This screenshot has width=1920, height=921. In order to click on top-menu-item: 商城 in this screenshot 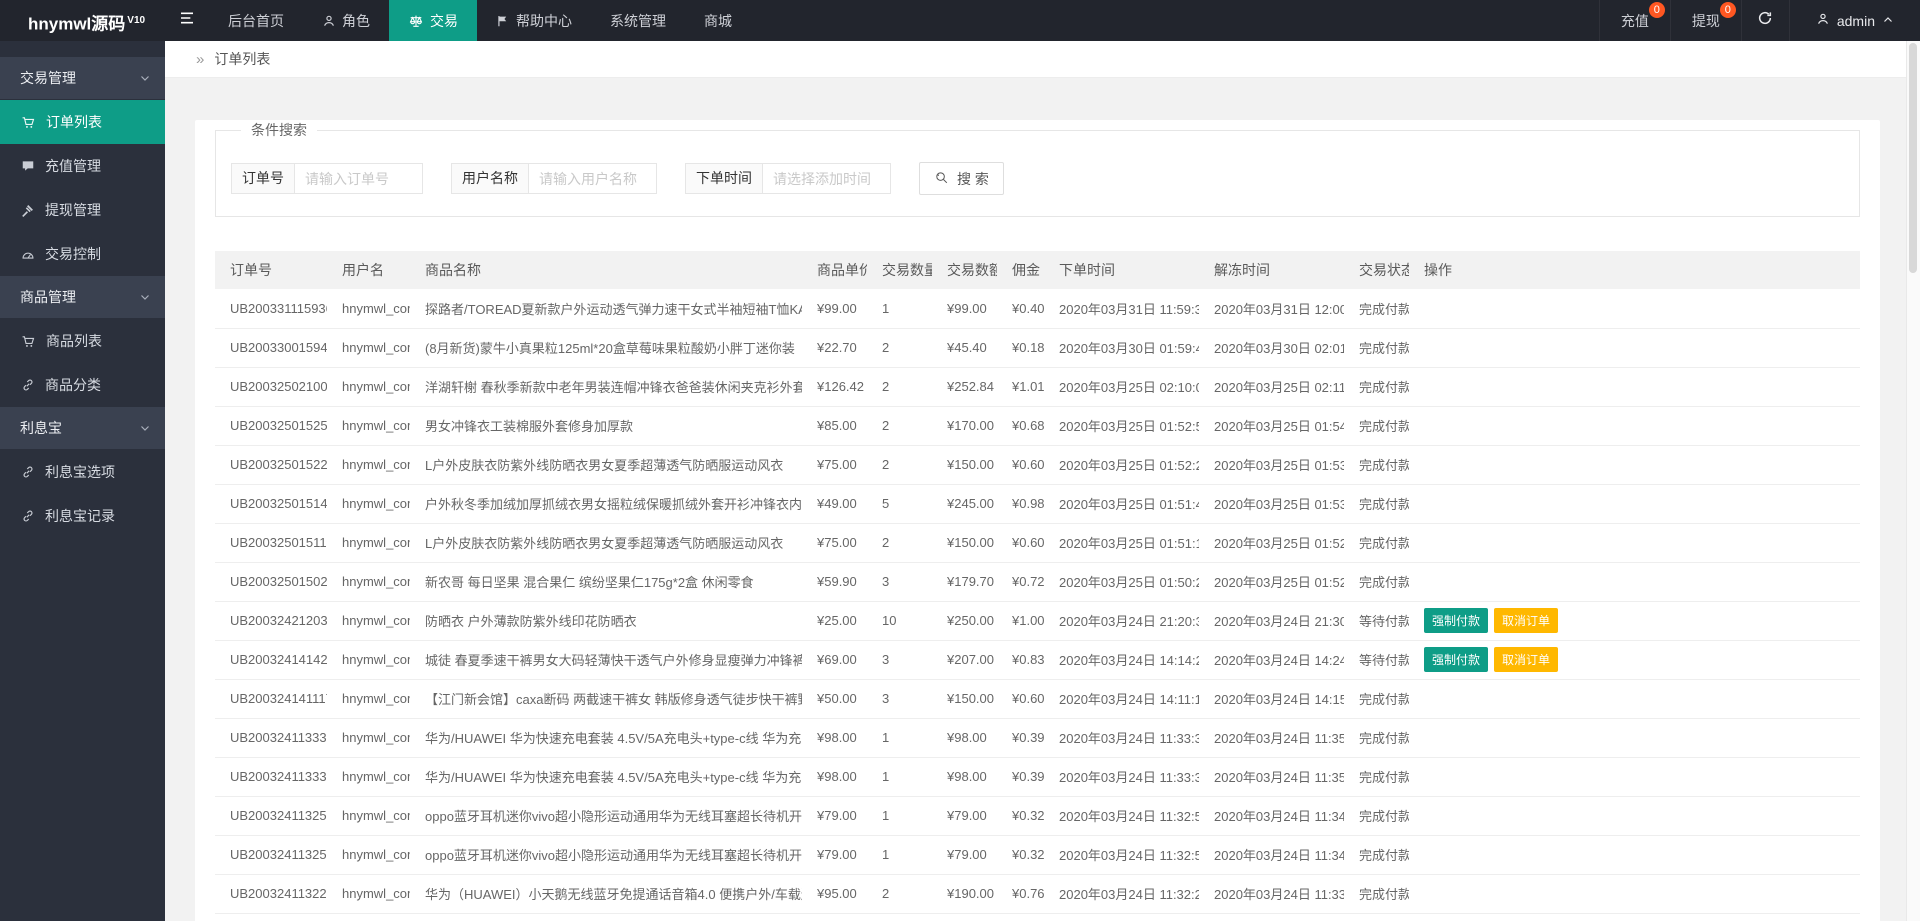, I will do `click(718, 20)`.